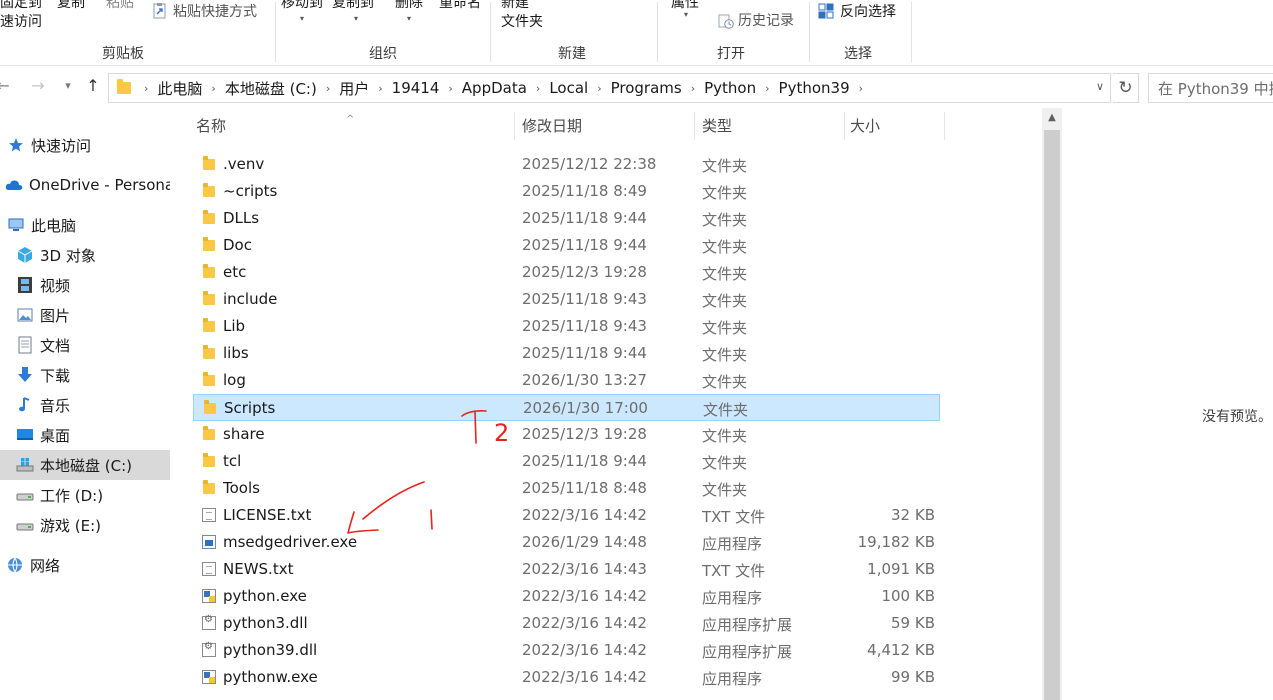 This screenshot has height=700, width=1273. Describe the element at coordinates (566, 677) in the screenshot. I see `file-row: pythonw.exe 2022/3/16 14:42 应用程序 99 KB` at that location.